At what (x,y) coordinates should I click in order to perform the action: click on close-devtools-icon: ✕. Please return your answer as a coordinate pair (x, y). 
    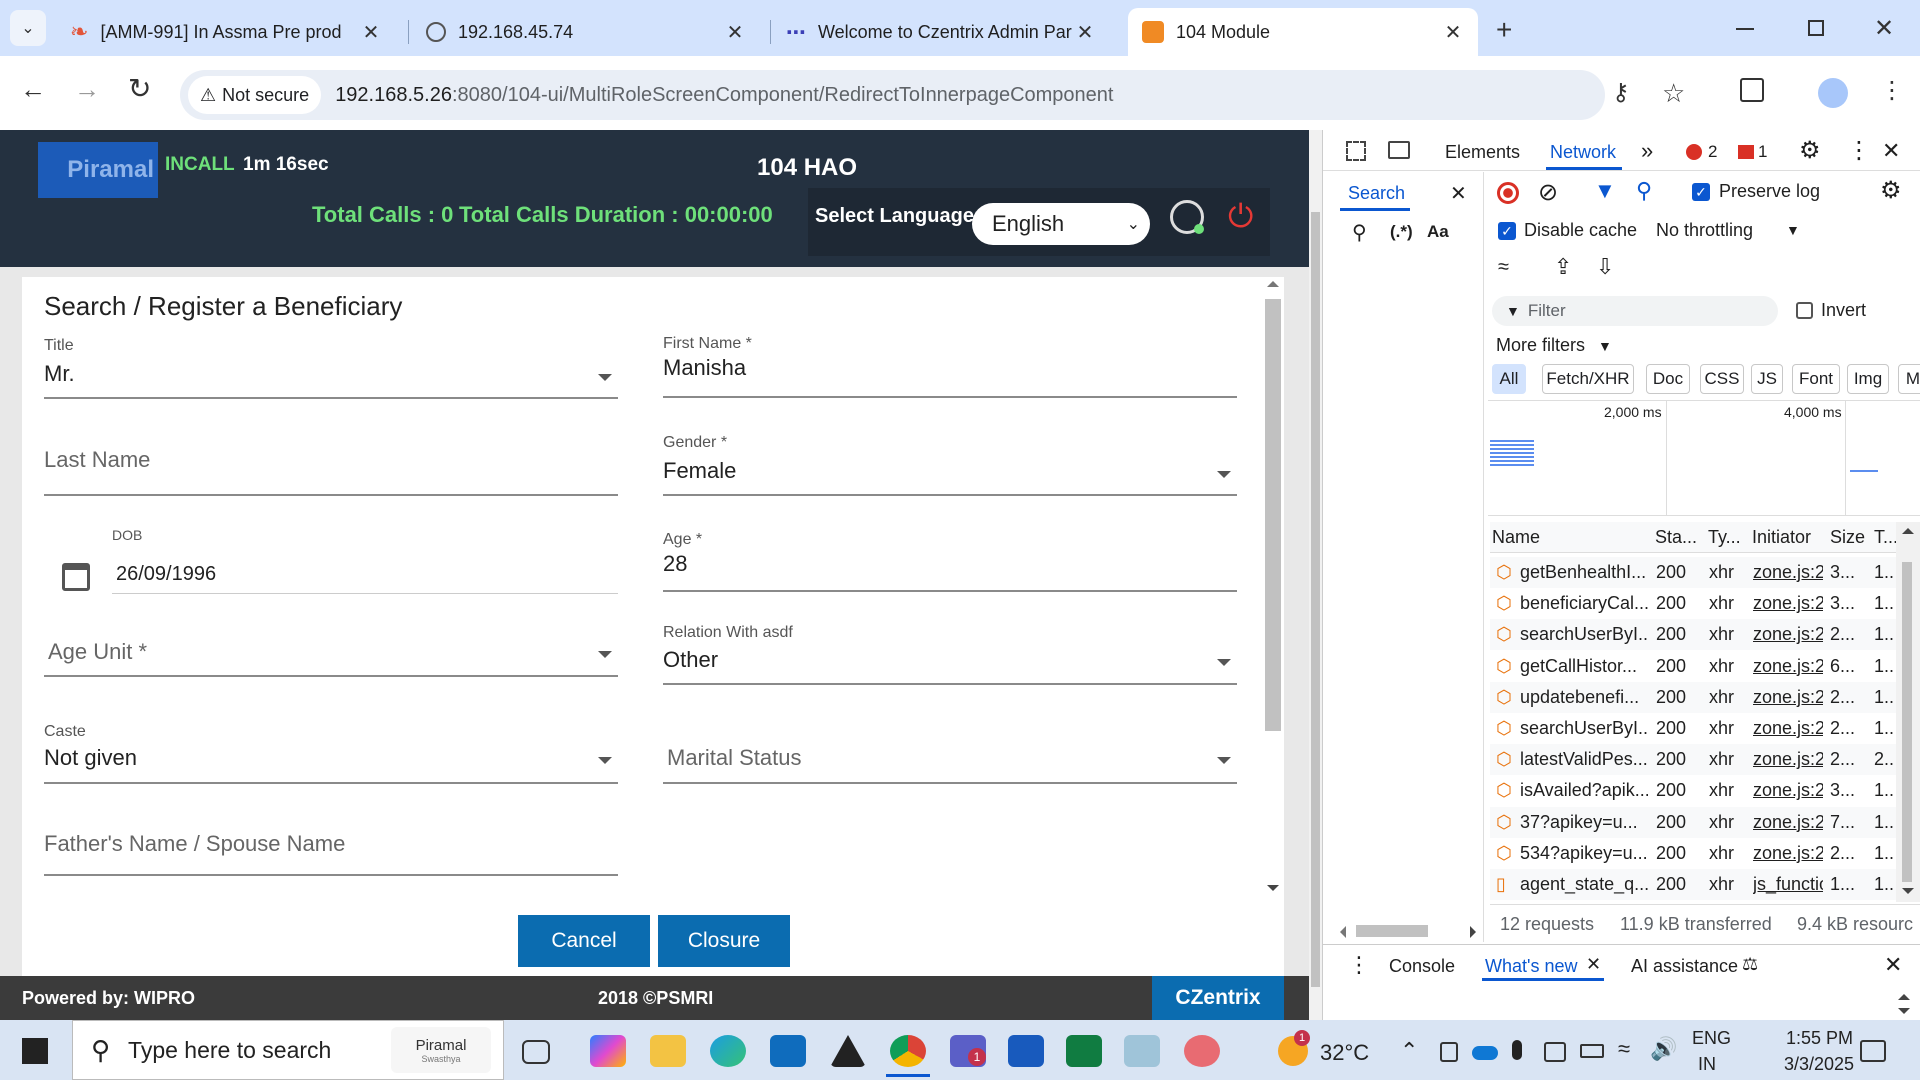
    Looking at the image, I should click on (1891, 151).